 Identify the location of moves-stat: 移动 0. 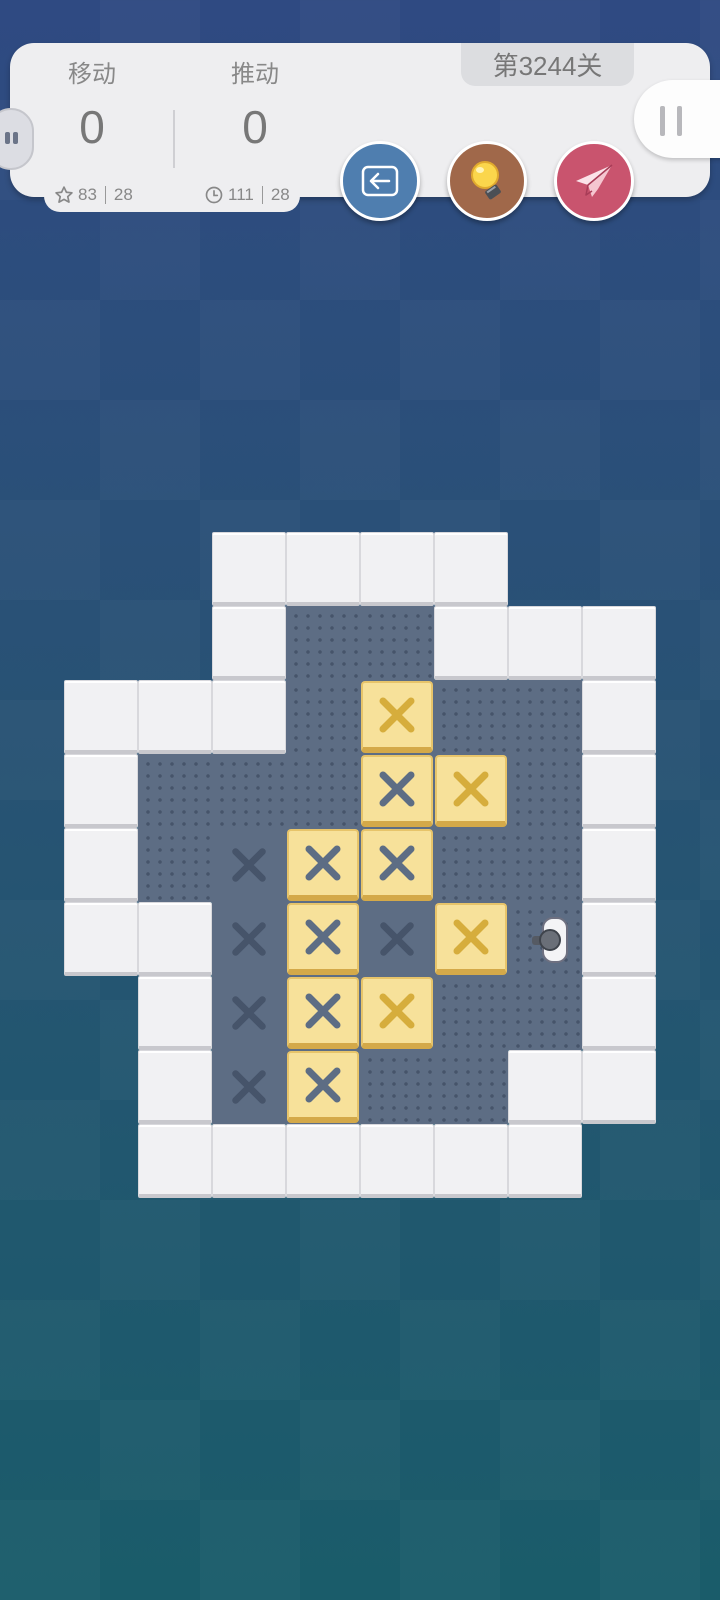
(92, 107).